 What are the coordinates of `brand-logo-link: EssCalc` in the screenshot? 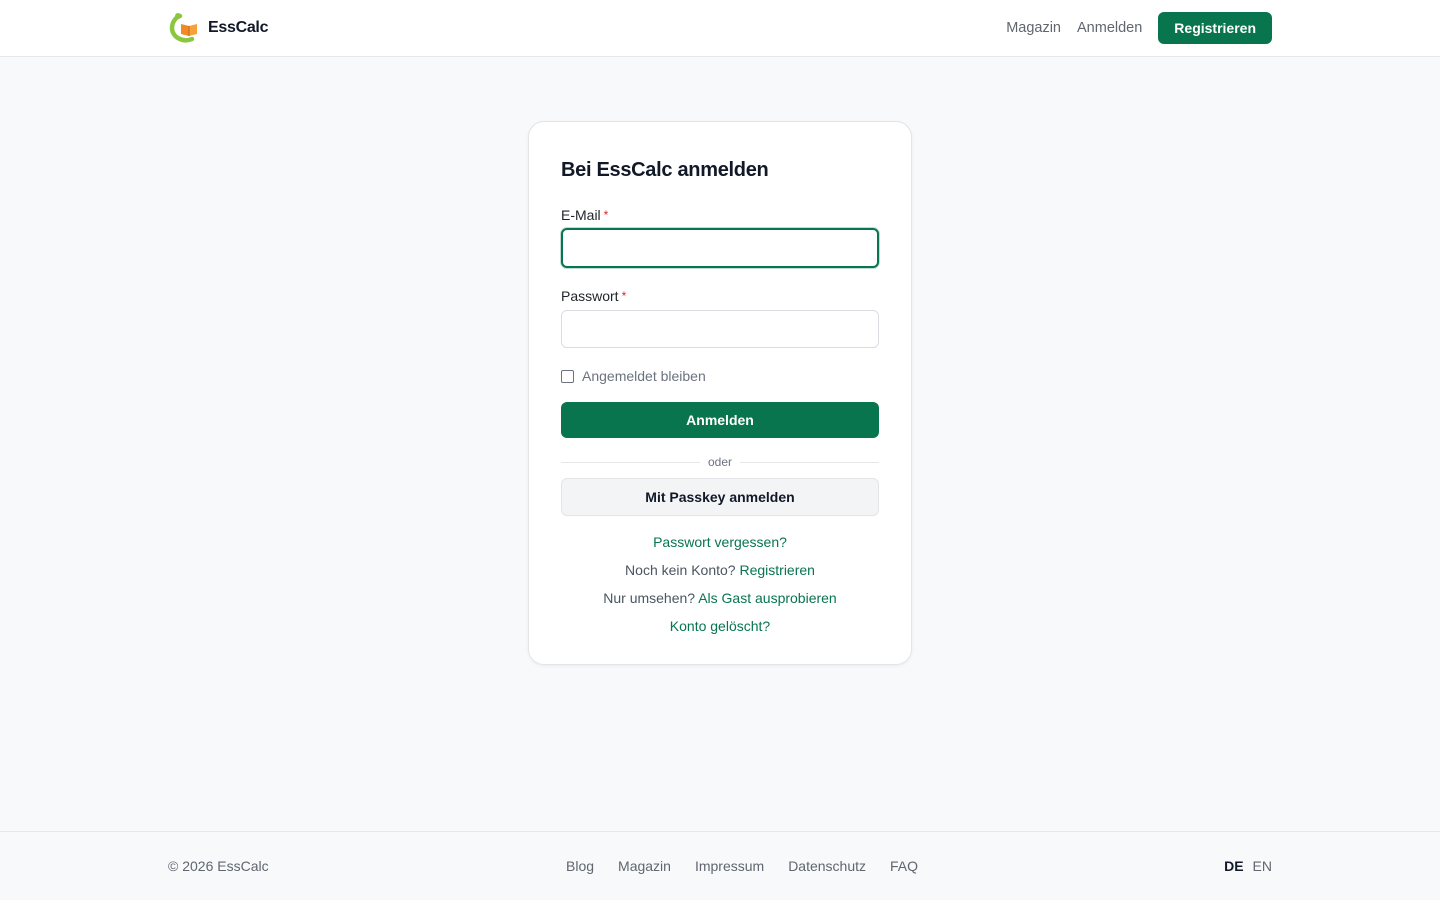 It's located at (218, 28).